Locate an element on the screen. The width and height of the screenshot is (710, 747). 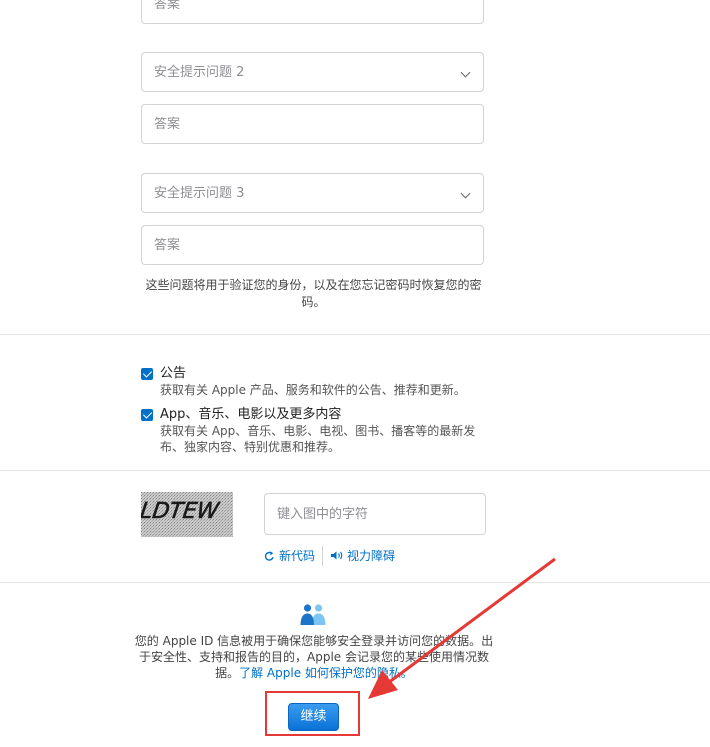
security-helper-text: 这些问题将用于验证您的身份，以及在您忘记密码时恢复您的密码。 is located at coordinates (313, 293).